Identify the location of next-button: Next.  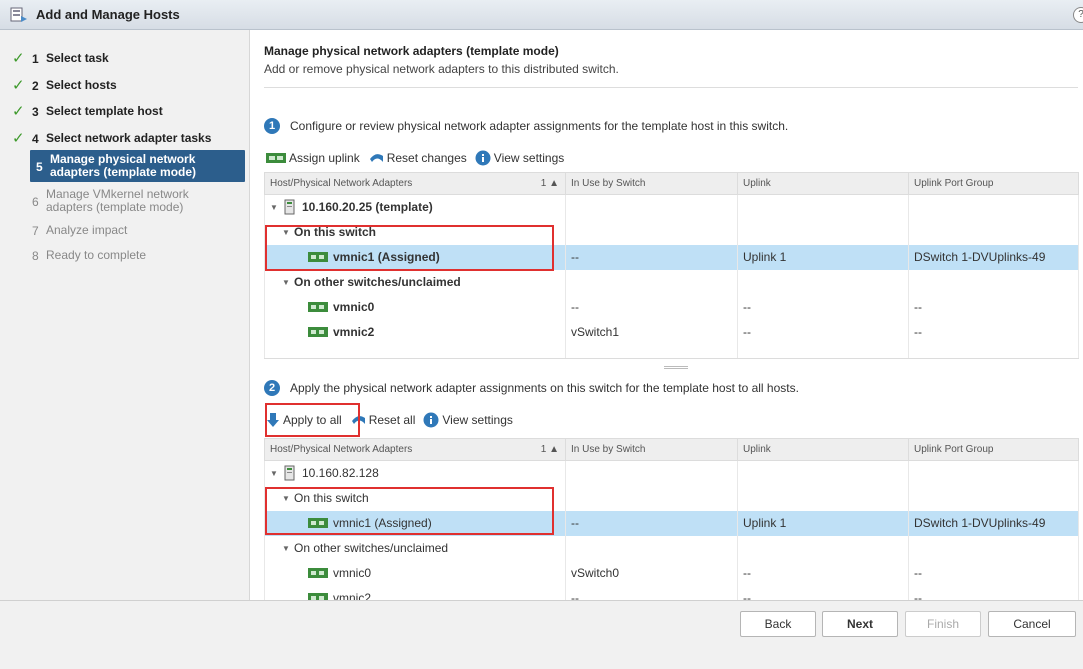
(860, 624).